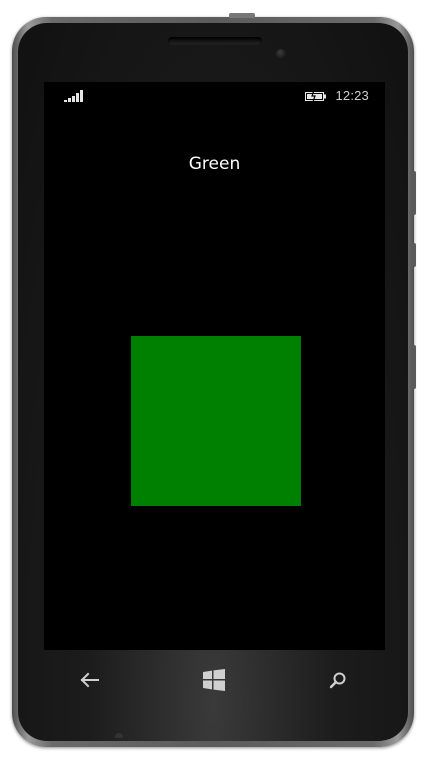  I want to click on search-button, so click(338, 680).